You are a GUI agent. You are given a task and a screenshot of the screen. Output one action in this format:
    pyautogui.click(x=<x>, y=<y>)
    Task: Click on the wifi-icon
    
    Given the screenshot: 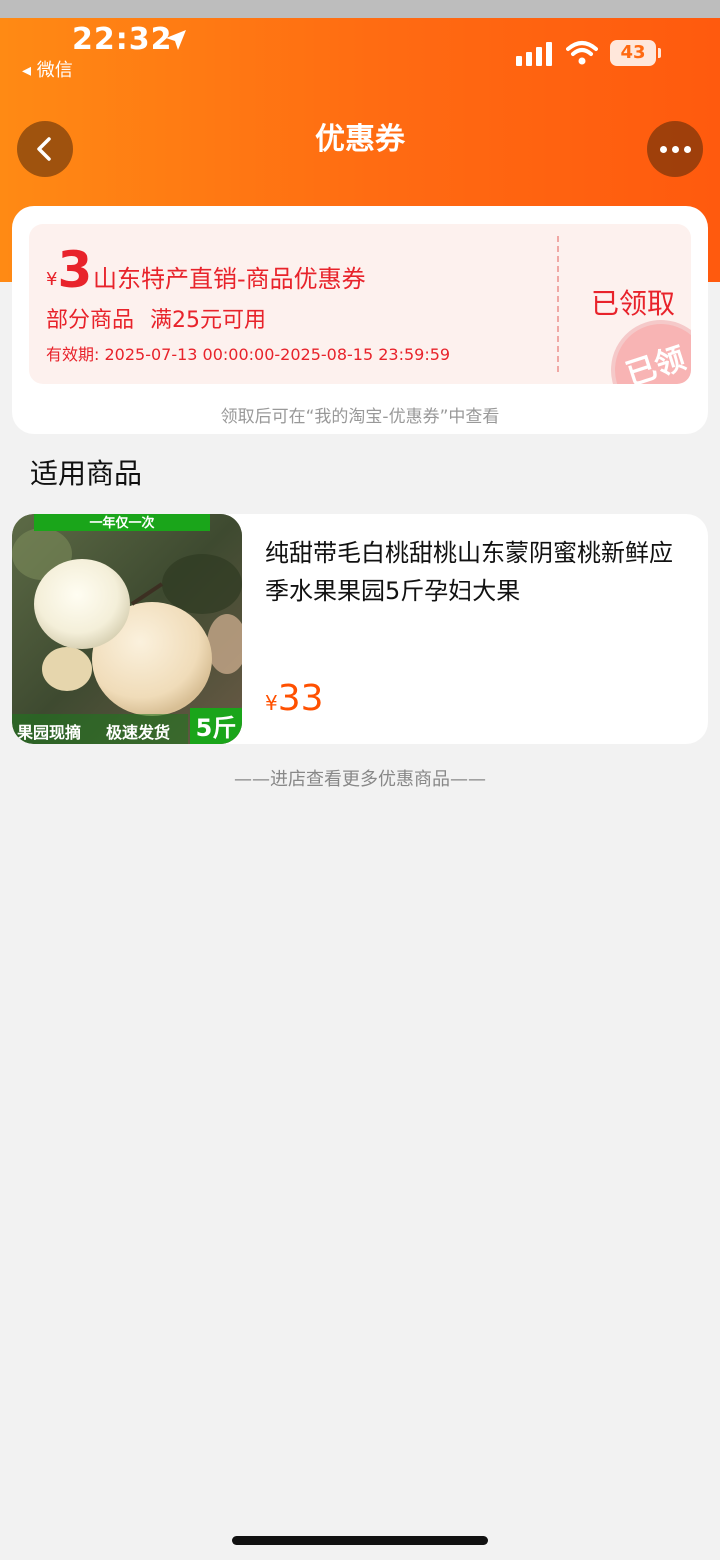 What is the action you would take?
    pyautogui.click(x=582, y=53)
    